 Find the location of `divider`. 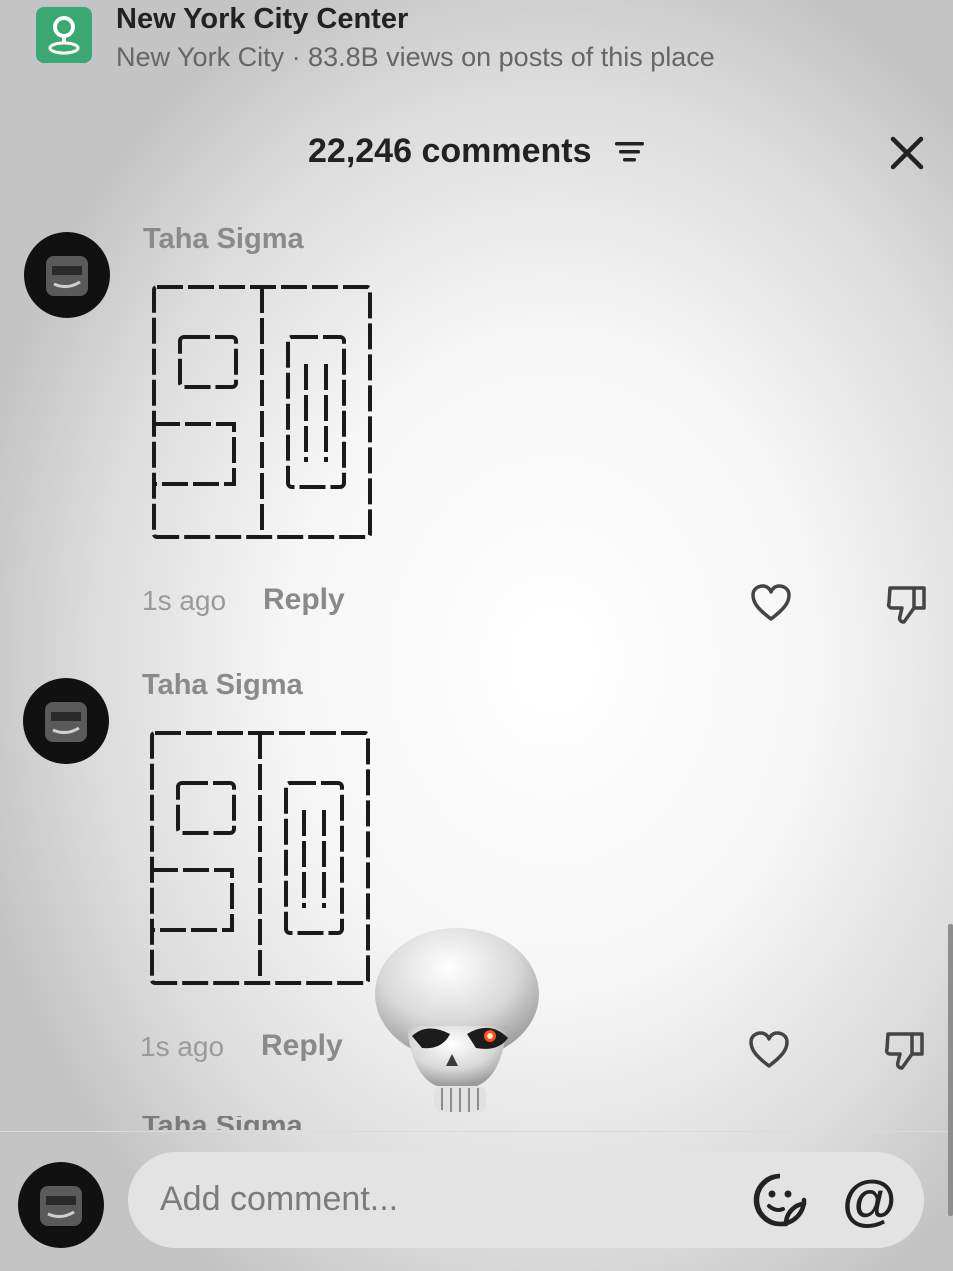

divider is located at coordinates (476, 1131).